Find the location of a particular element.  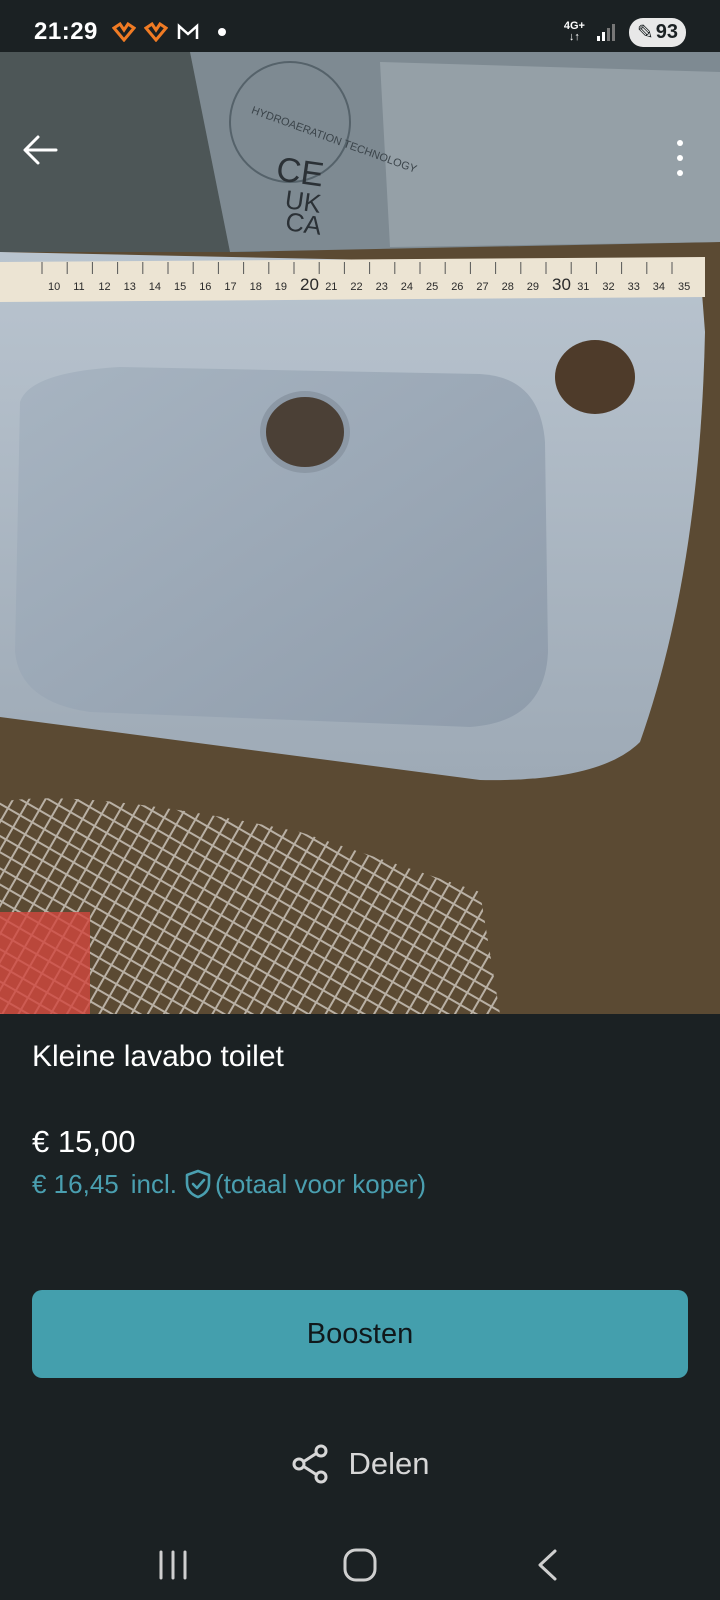

recent-apps-icon is located at coordinates (173, 1565).